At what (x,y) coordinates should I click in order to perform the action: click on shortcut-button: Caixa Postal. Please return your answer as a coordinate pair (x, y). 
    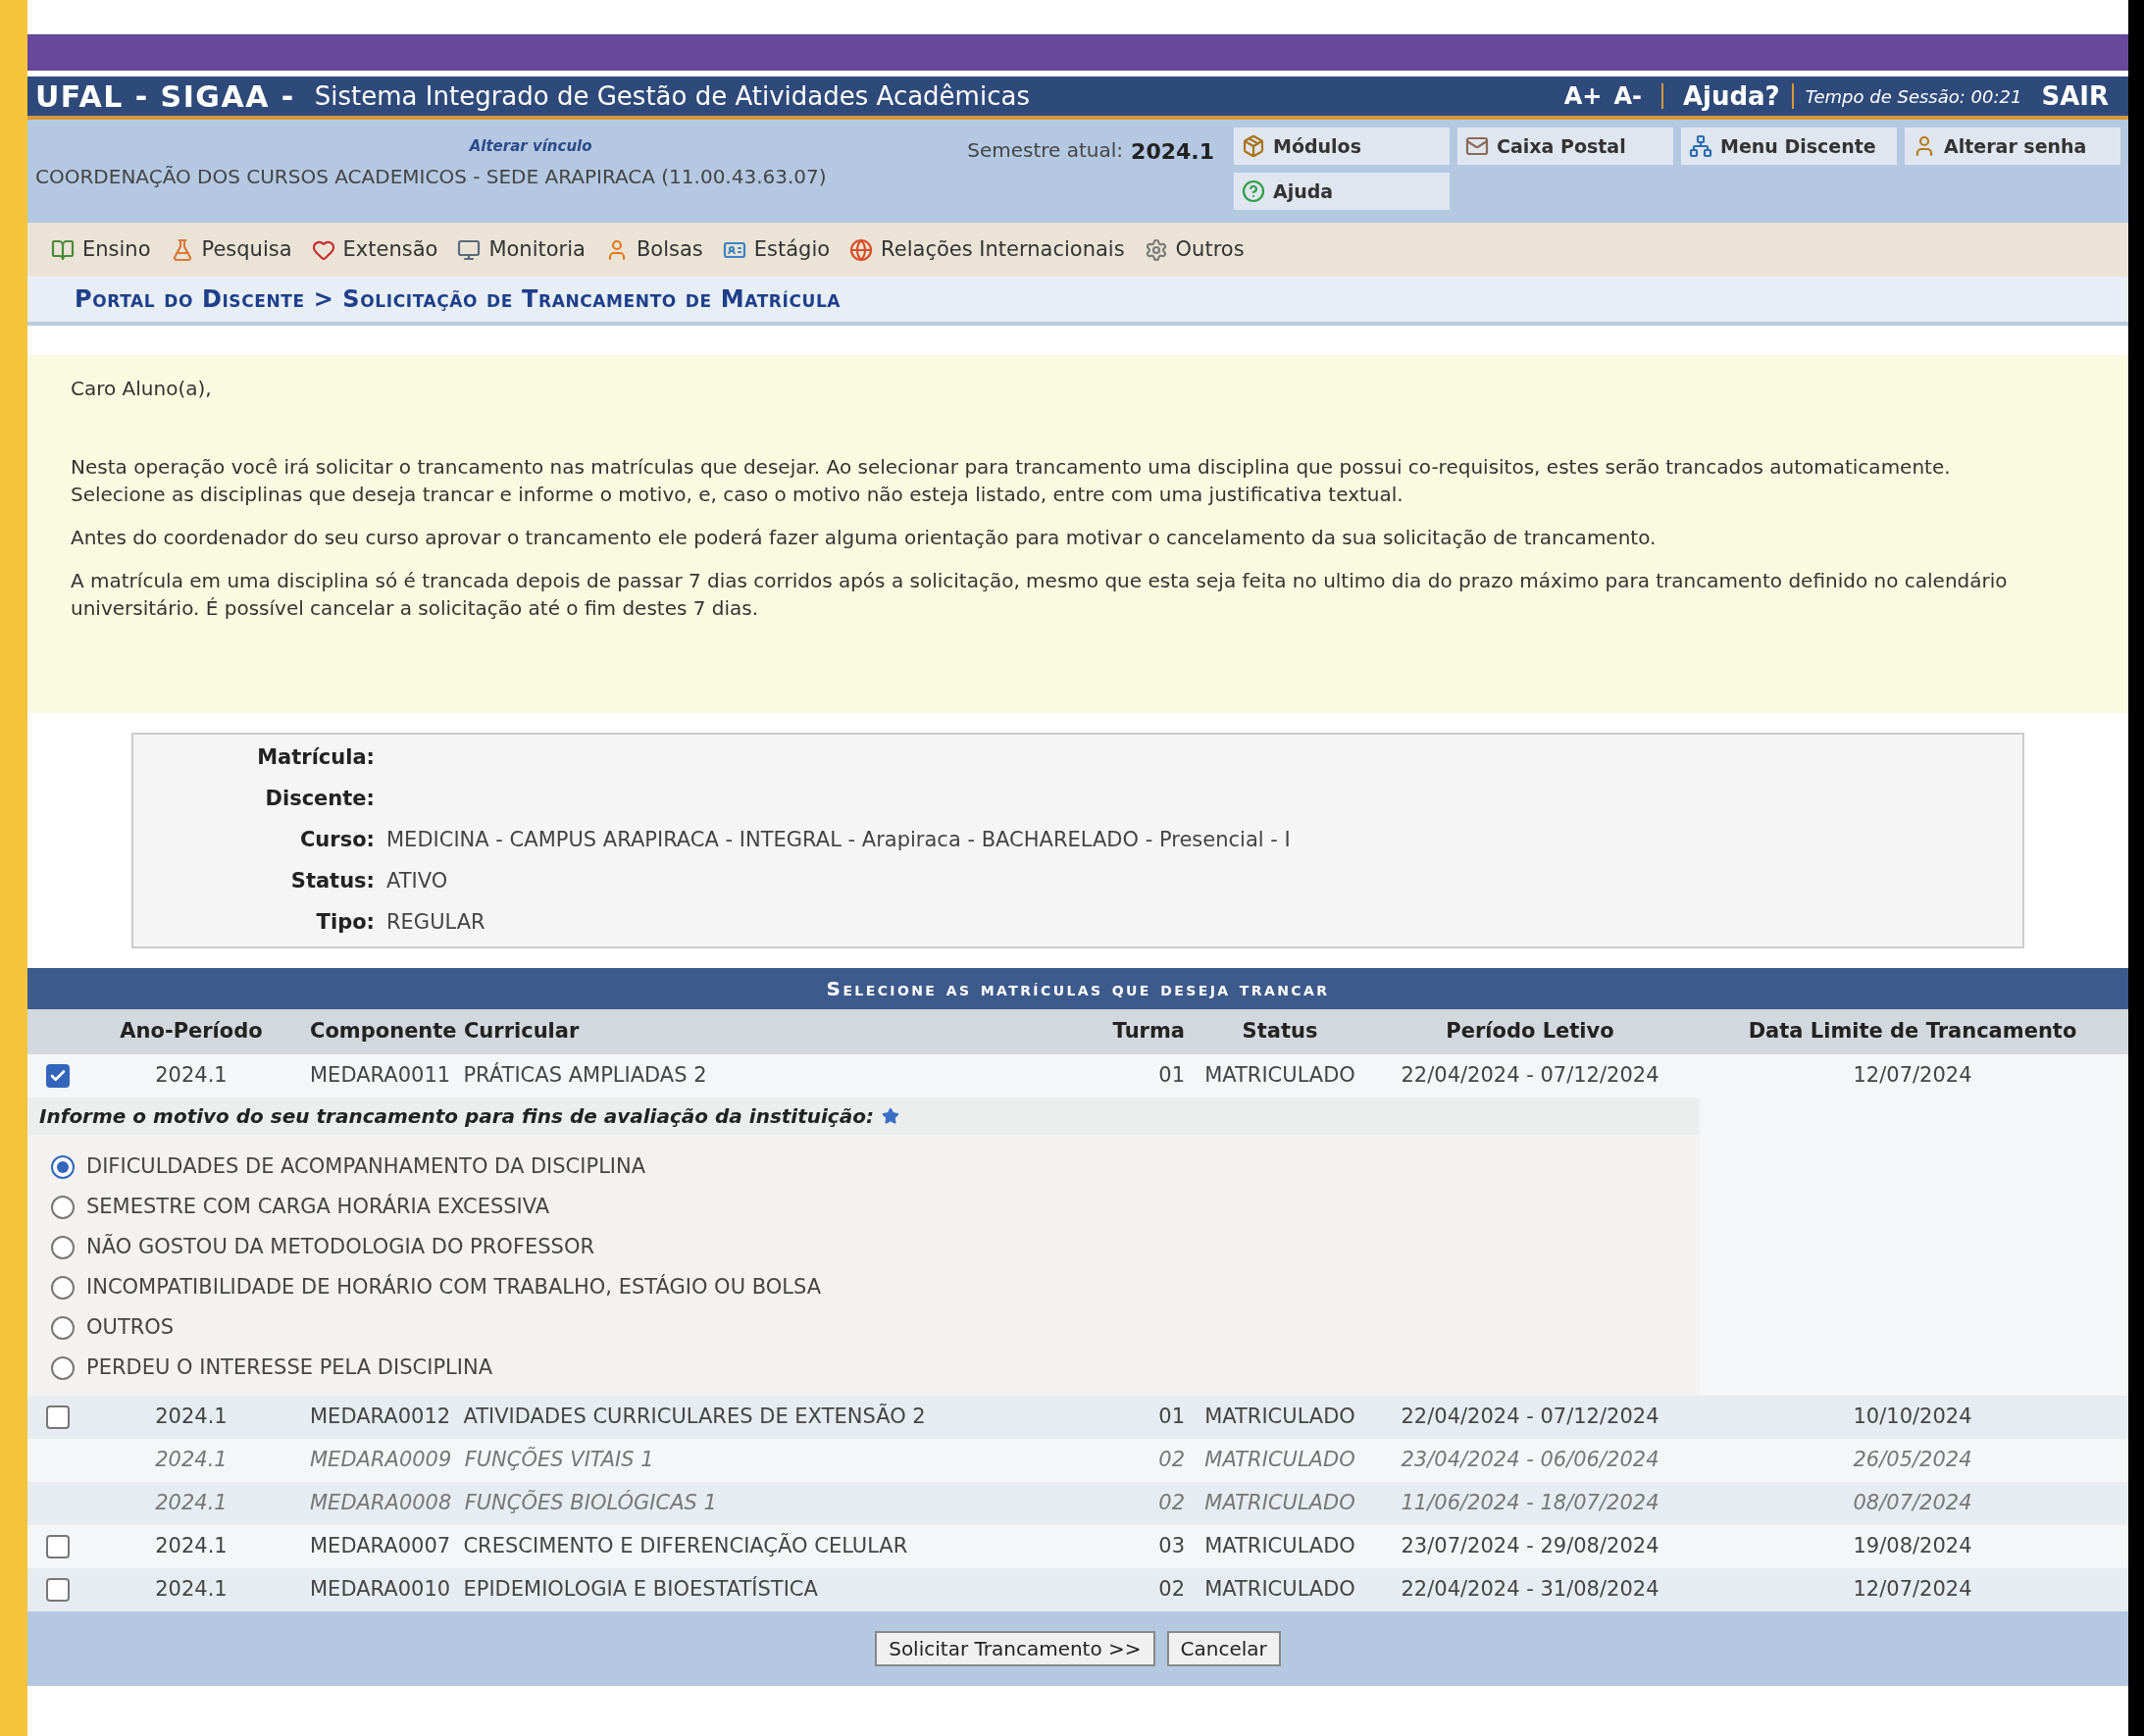
    Looking at the image, I should click on (1565, 147).